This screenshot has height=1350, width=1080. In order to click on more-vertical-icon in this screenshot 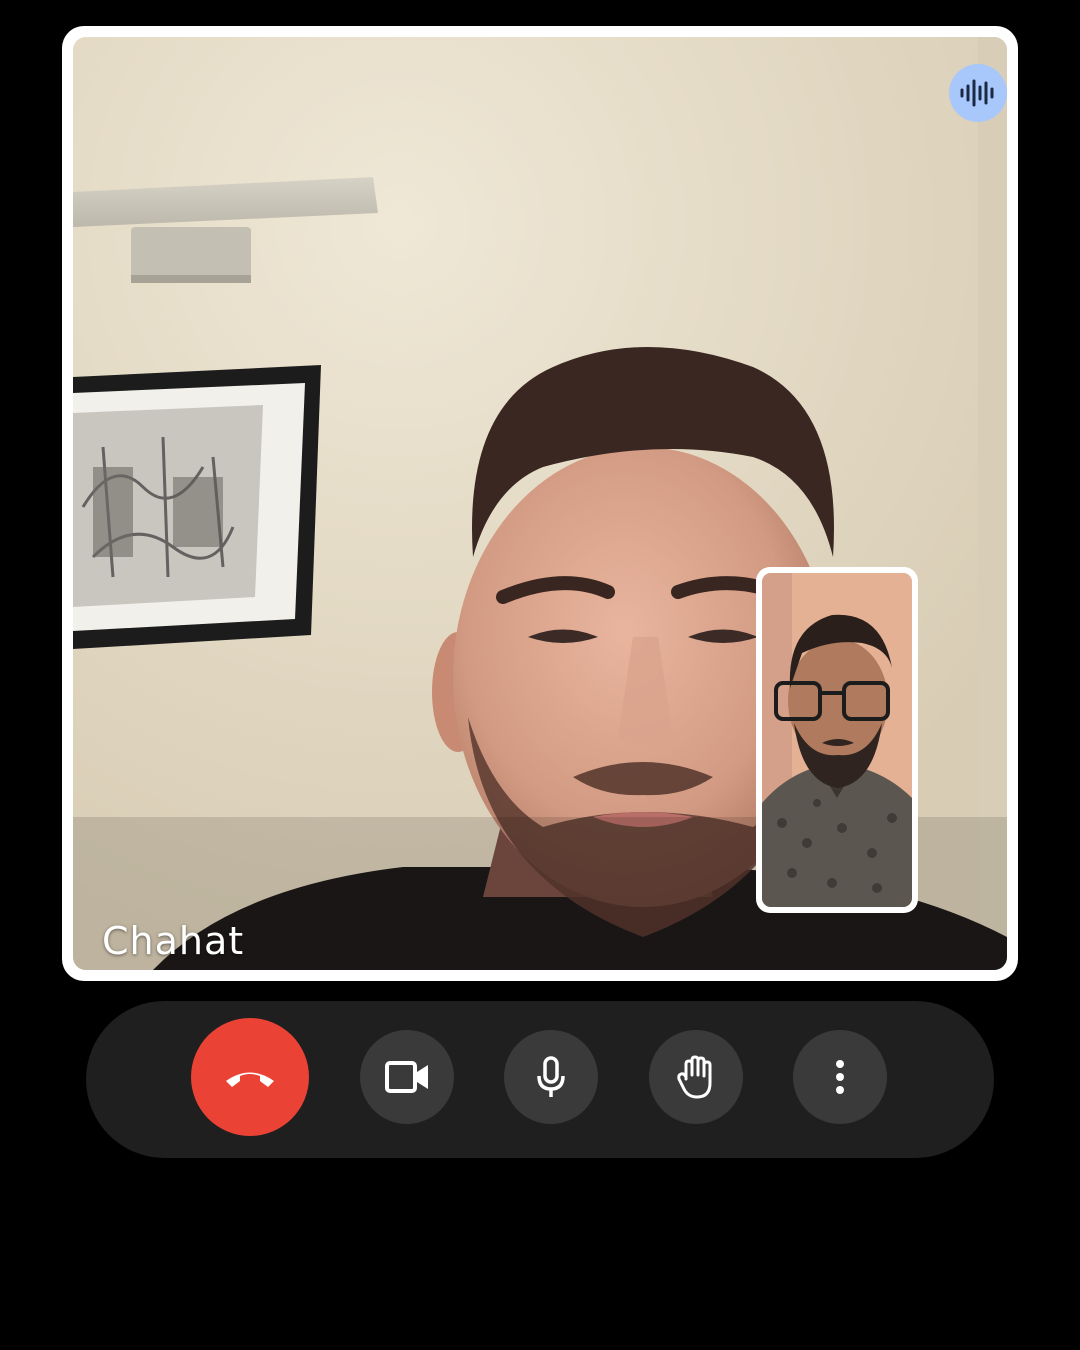, I will do `click(840, 1077)`.